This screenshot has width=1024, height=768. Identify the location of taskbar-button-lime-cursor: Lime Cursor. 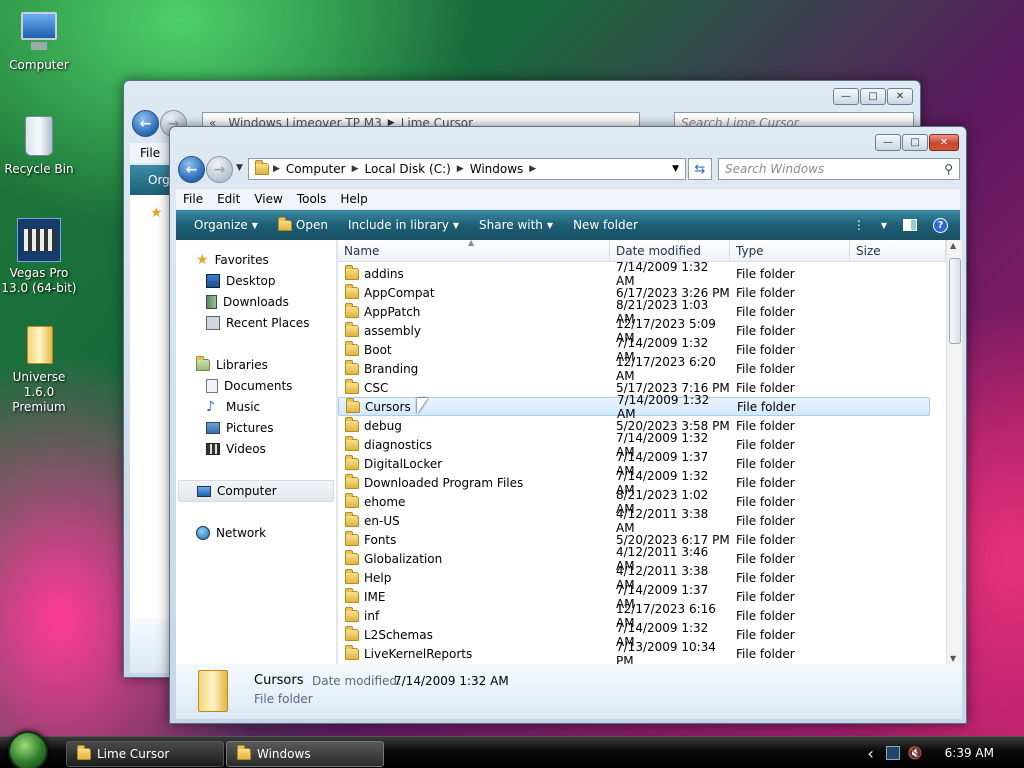
(145, 754).